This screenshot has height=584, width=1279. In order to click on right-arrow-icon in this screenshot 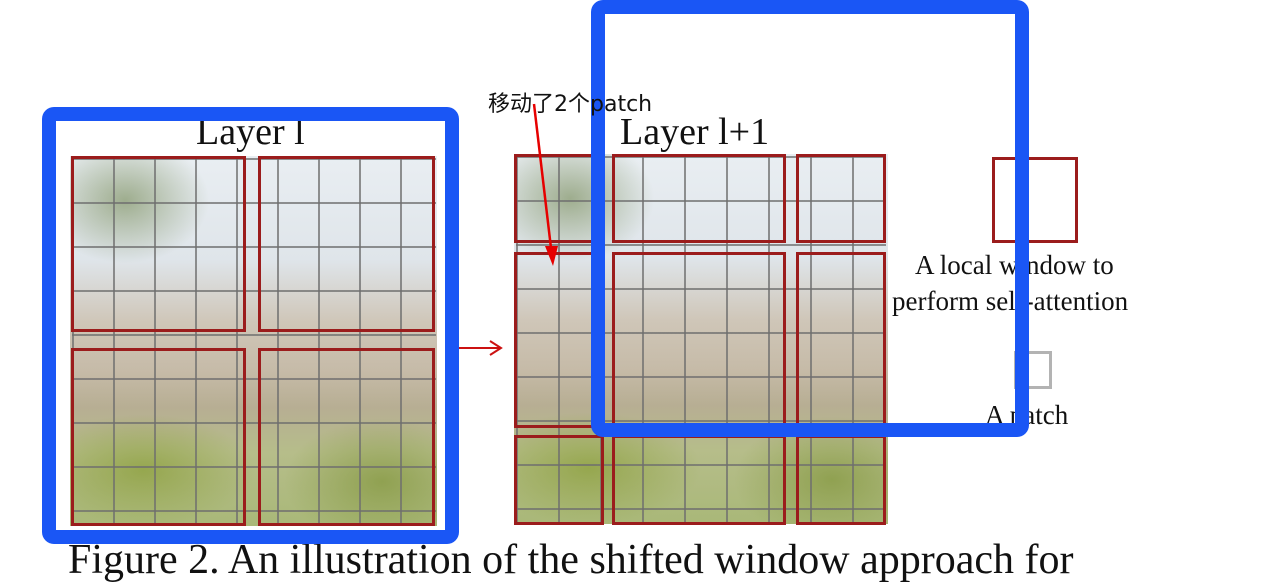, I will do `click(479, 348)`.